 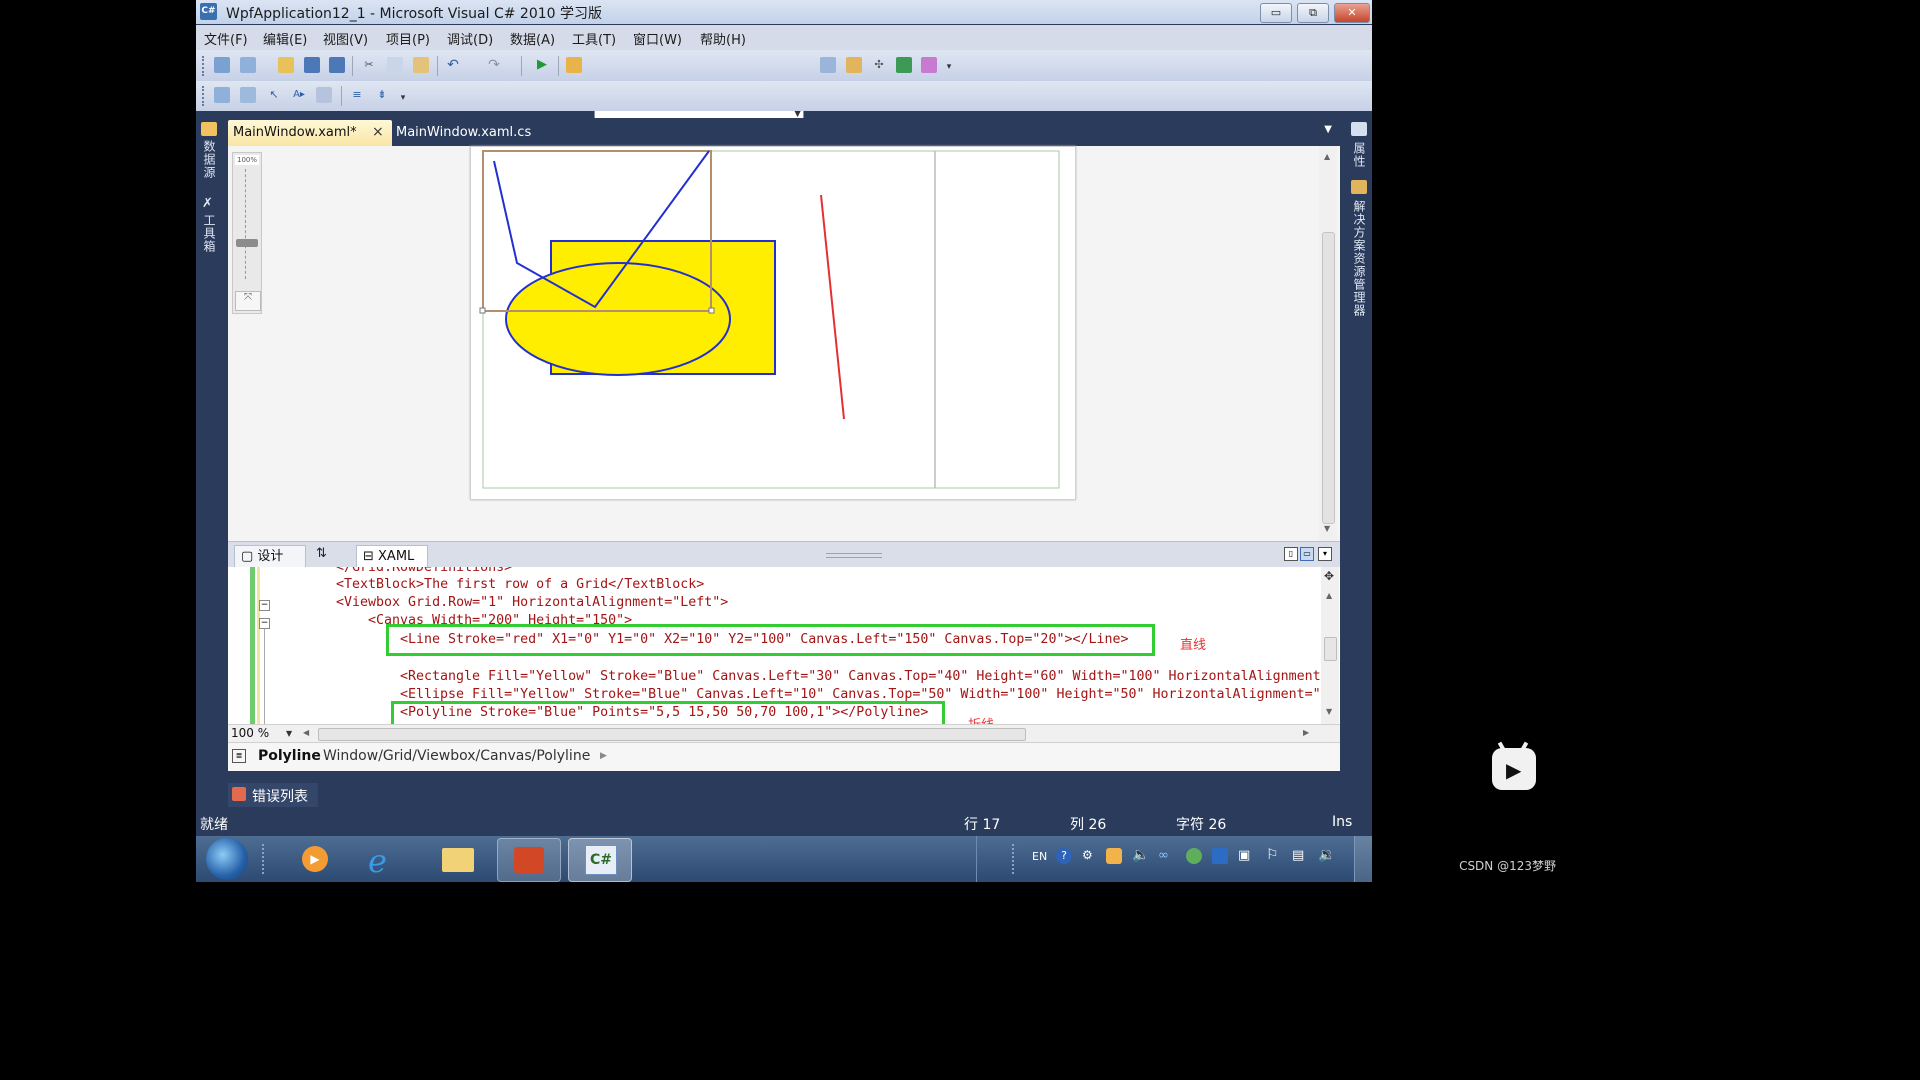 I want to click on collapse-icon: −, so click(x=264, y=605).